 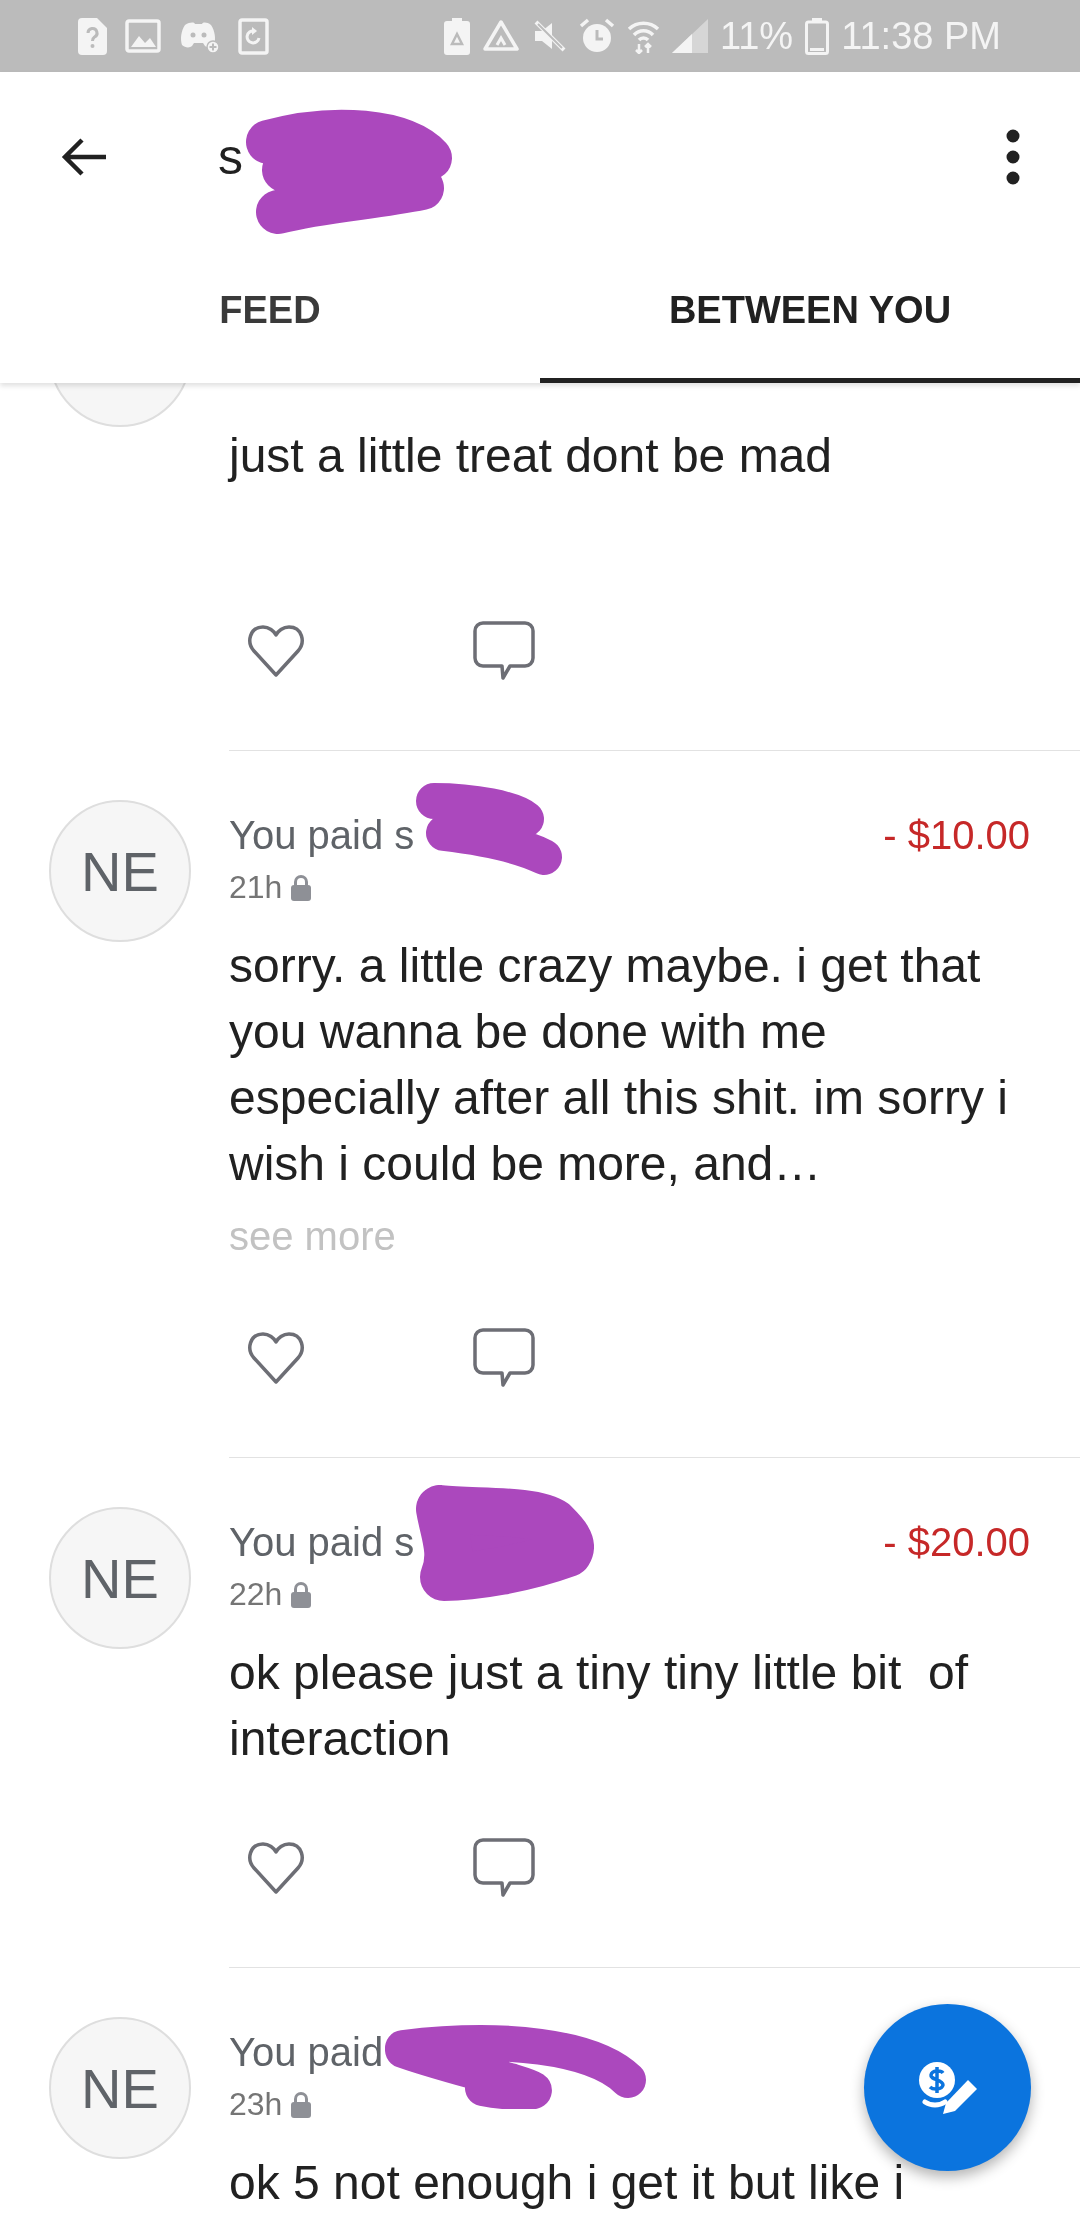 What do you see at coordinates (756, 36) in the screenshot?
I see `battery-percentage: 11%` at bounding box center [756, 36].